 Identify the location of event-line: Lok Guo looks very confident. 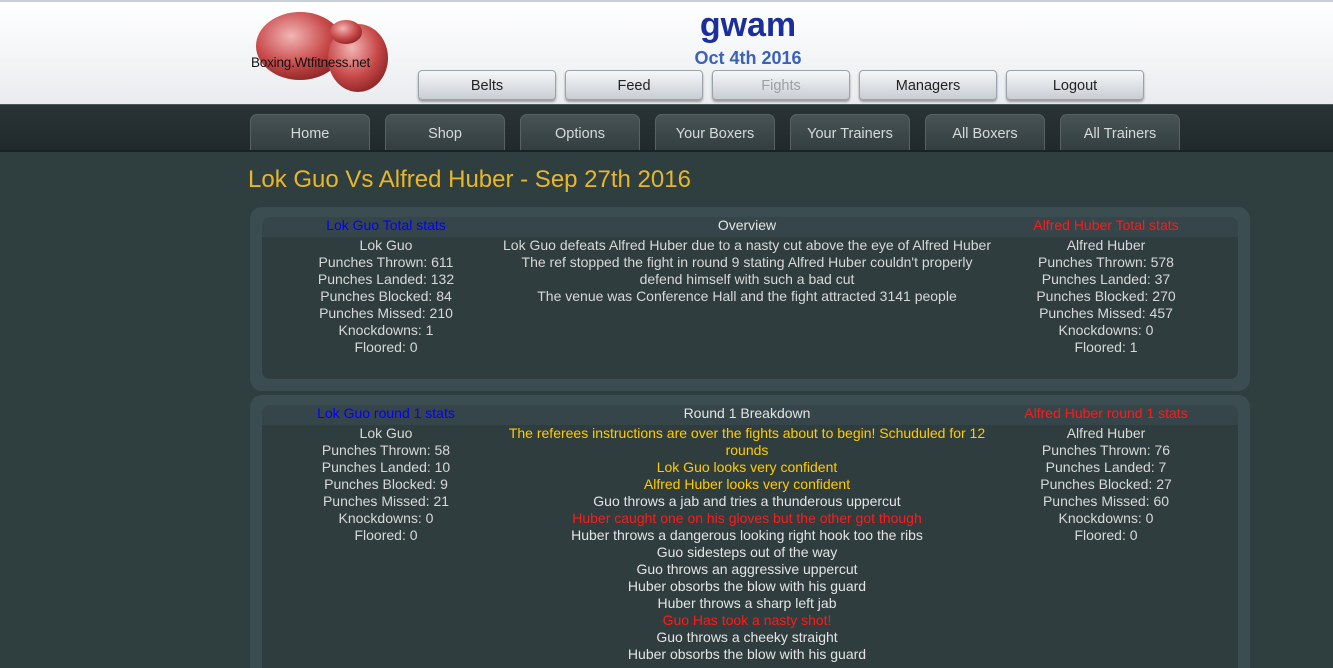
(747, 467).